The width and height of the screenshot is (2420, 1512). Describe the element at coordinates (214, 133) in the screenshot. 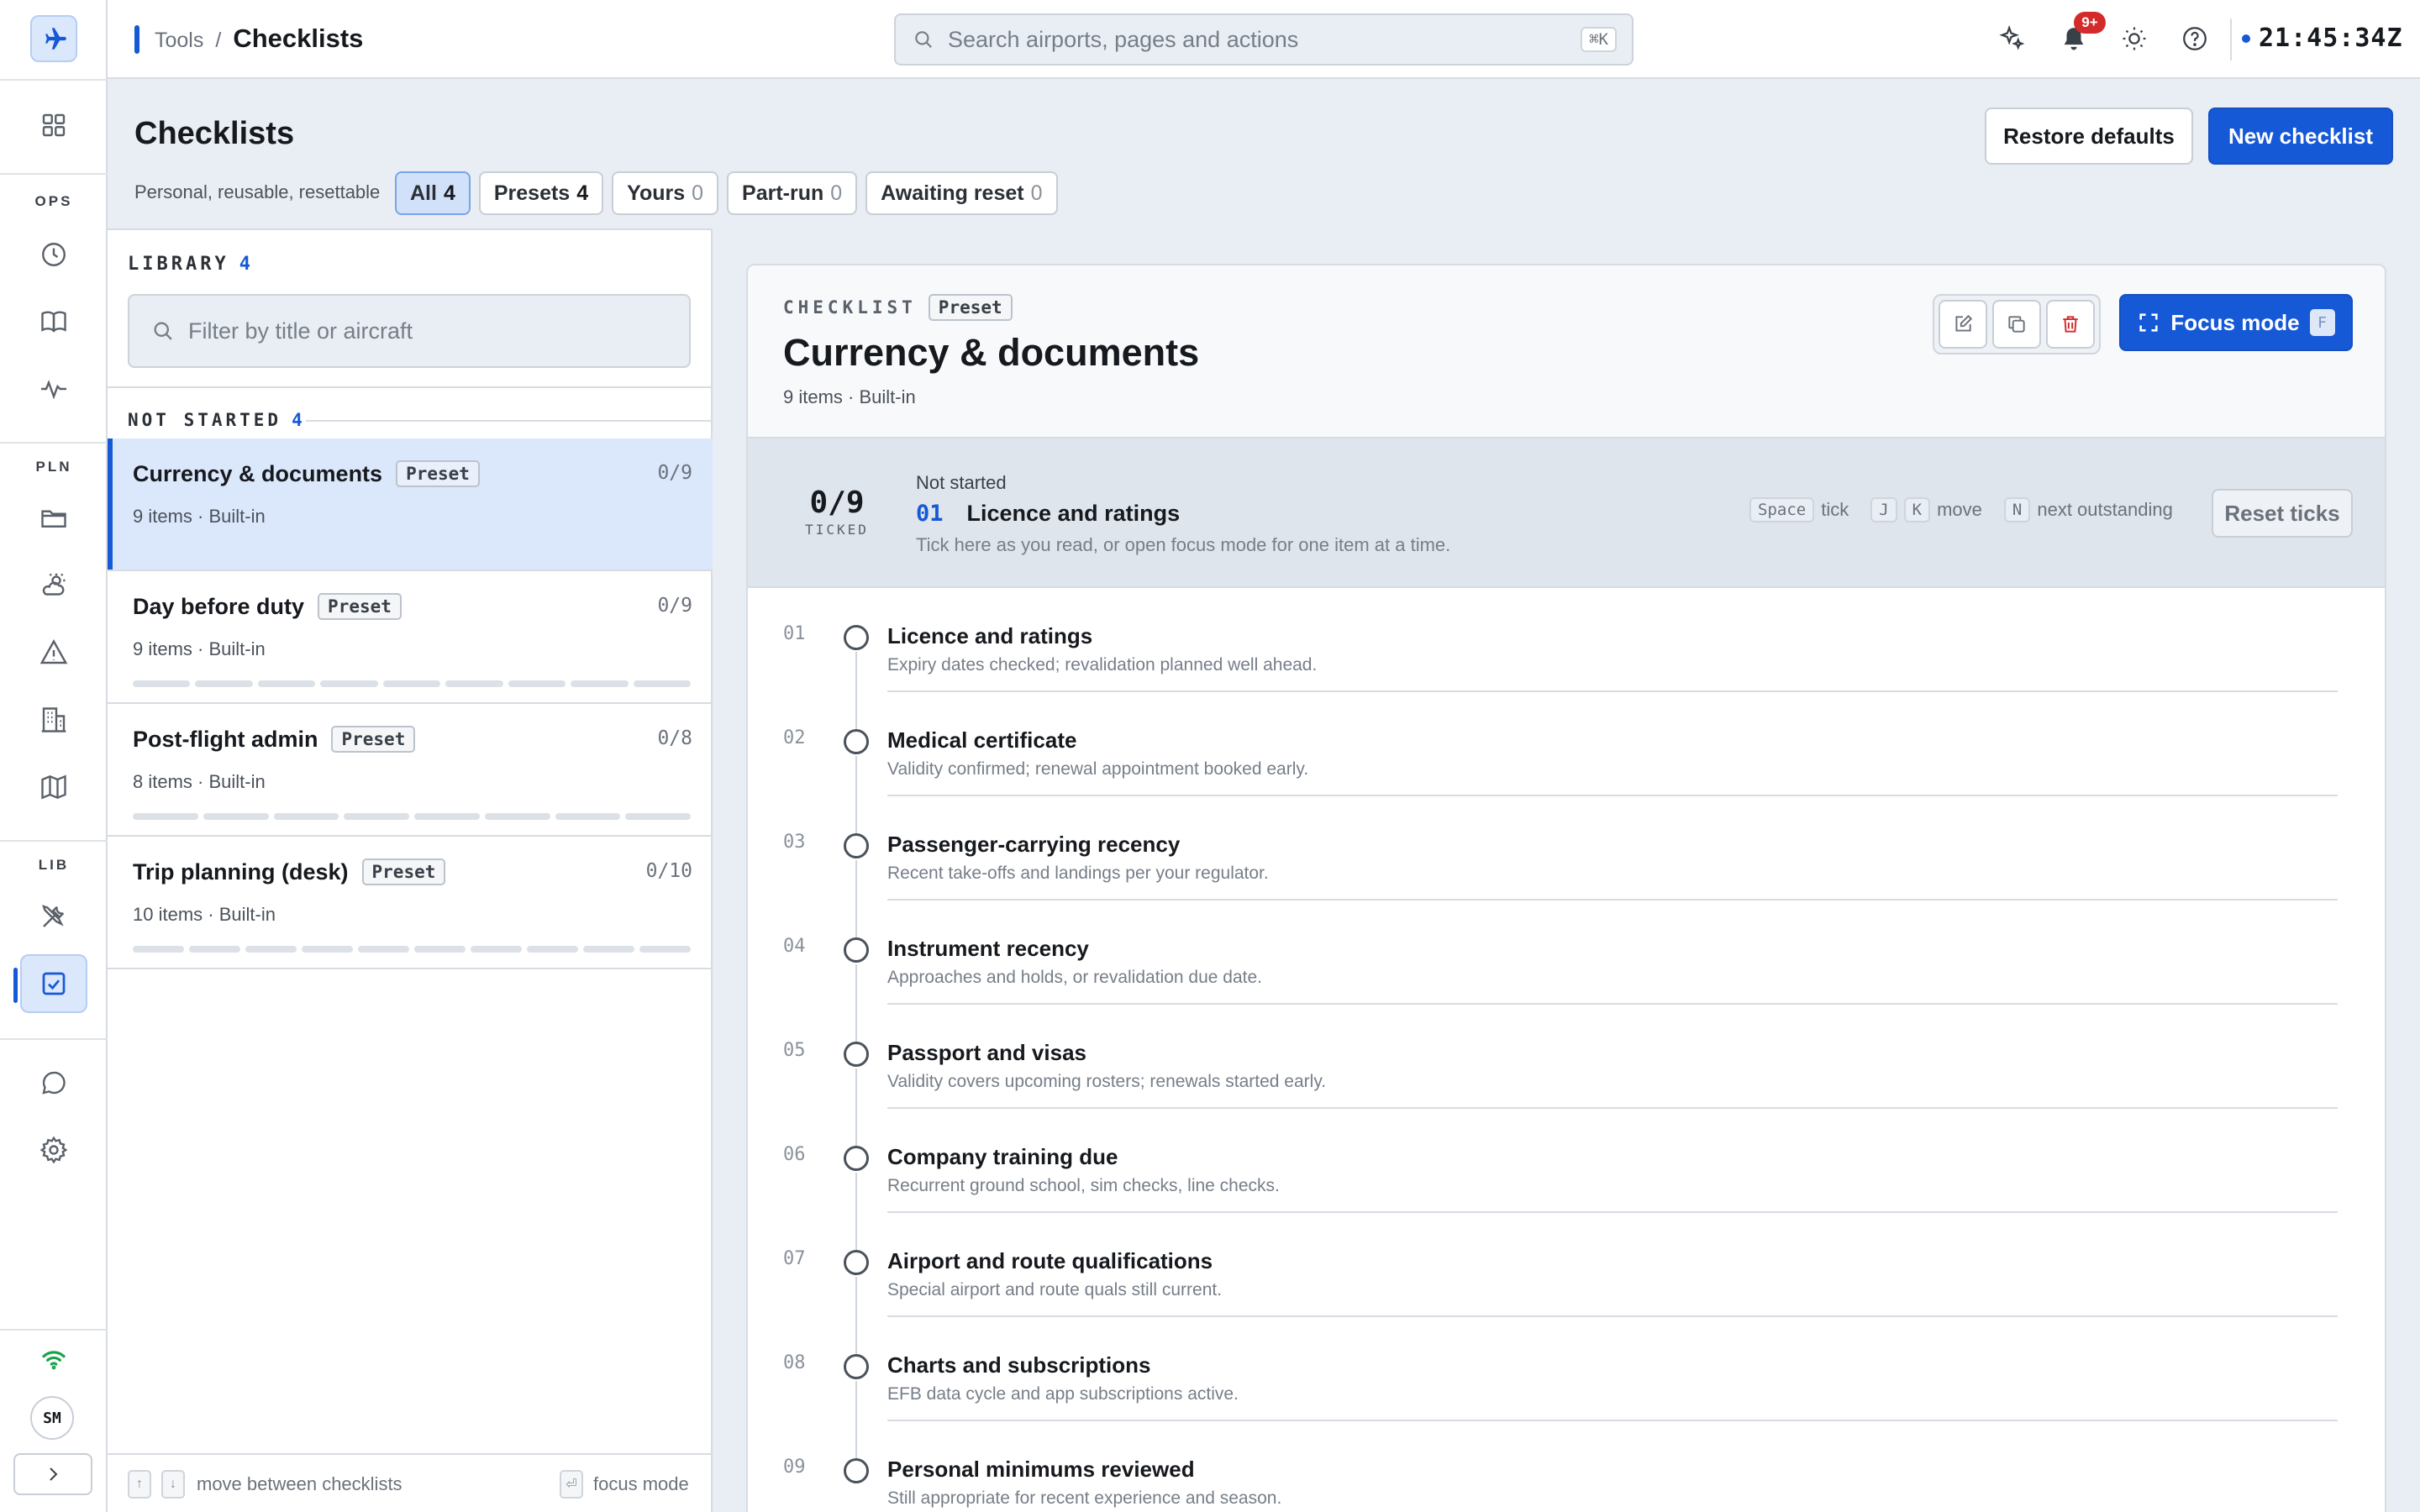

I see `page-title: Checklists` at that location.